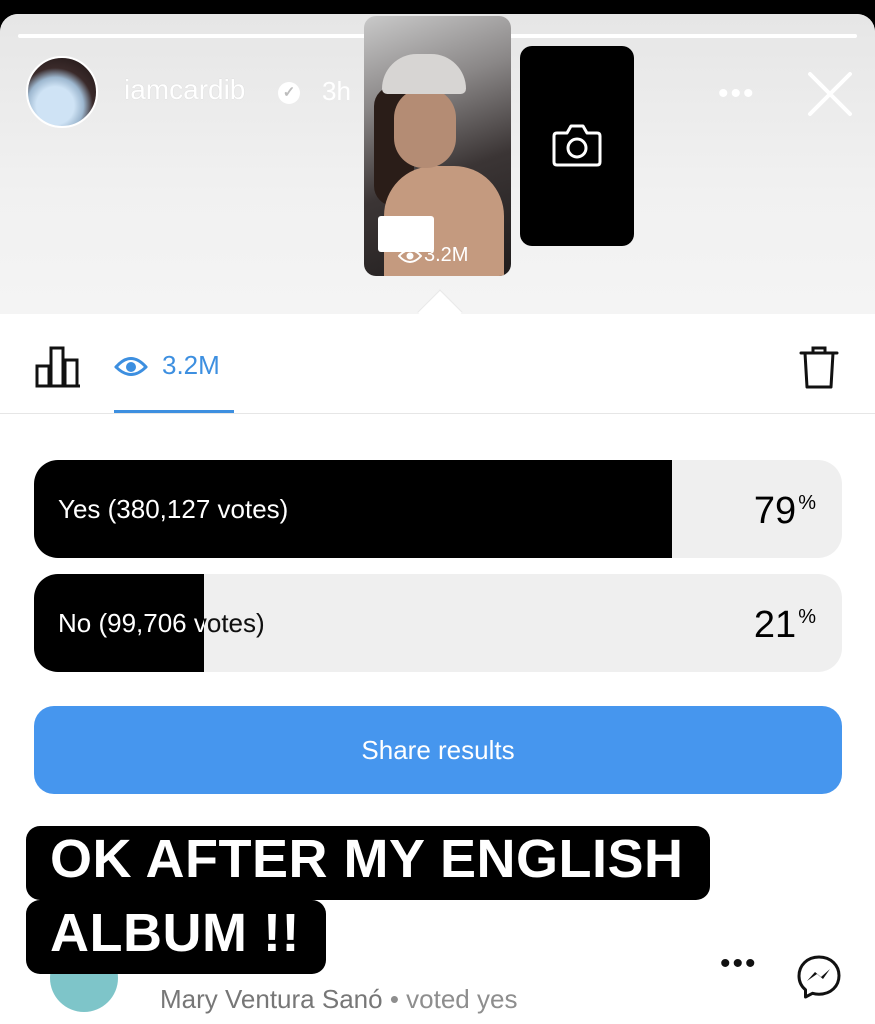 The width and height of the screenshot is (875, 1024). What do you see at coordinates (819, 977) in the screenshot?
I see `messenger-icon` at bounding box center [819, 977].